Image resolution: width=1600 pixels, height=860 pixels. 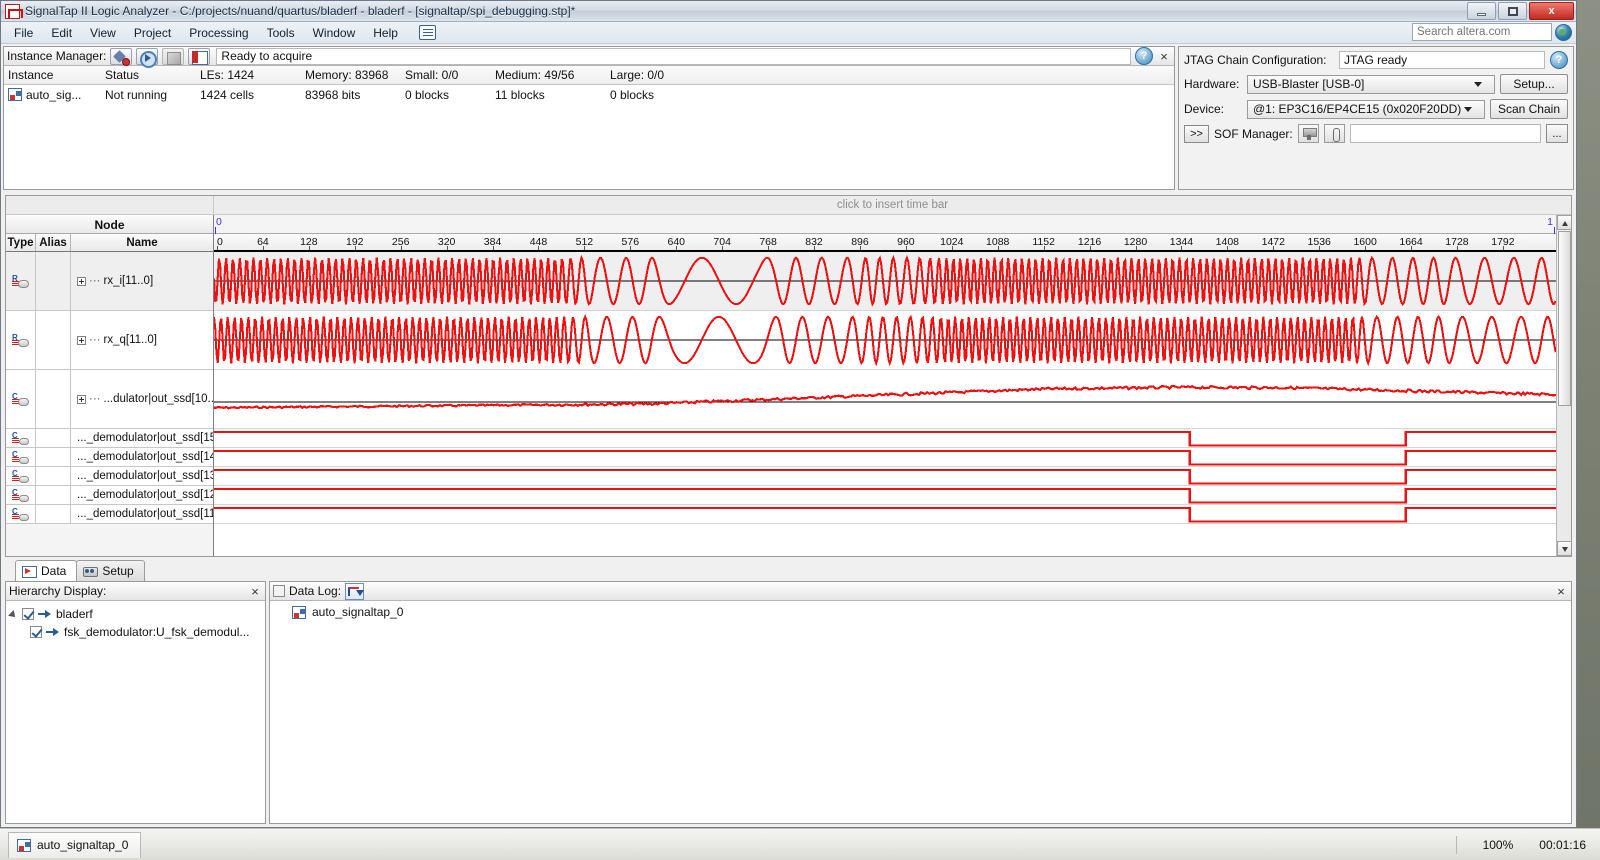 I want to click on menu-processing: Processing, so click(x=218, y=33).